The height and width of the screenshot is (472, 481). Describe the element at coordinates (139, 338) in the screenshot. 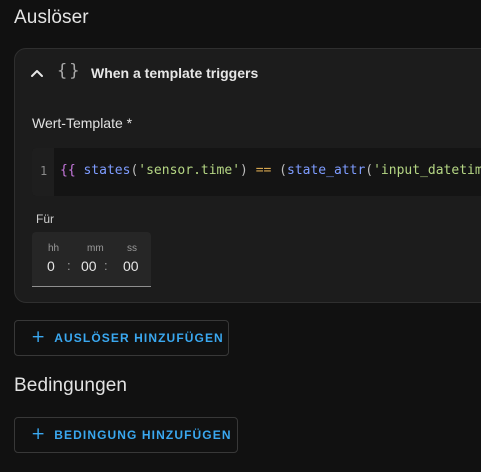

I see `add-trigger-label: AUSLÖSER HINZUFÜGEN` at that location.